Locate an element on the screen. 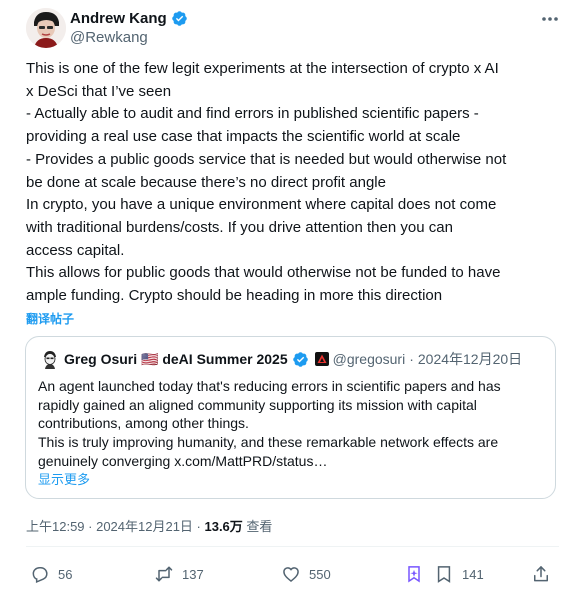  translate-post-link: 翻译帖子 is located at coordinates (50, 318).